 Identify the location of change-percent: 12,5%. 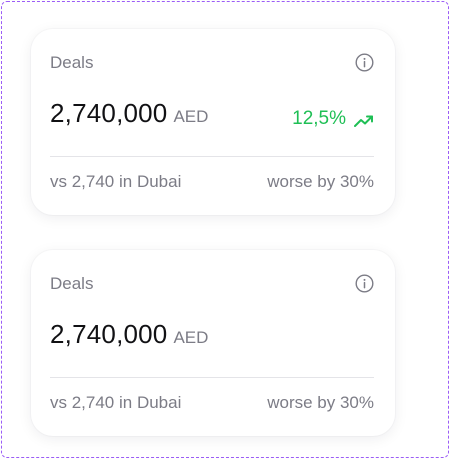
(319, 118).